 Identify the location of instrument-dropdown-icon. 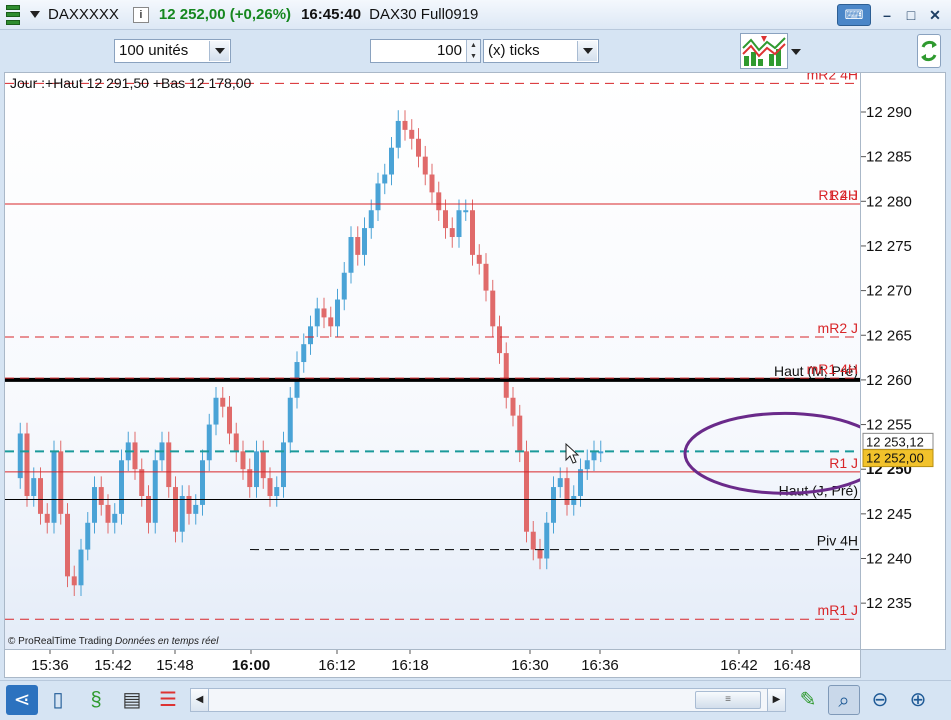
(35, 14).